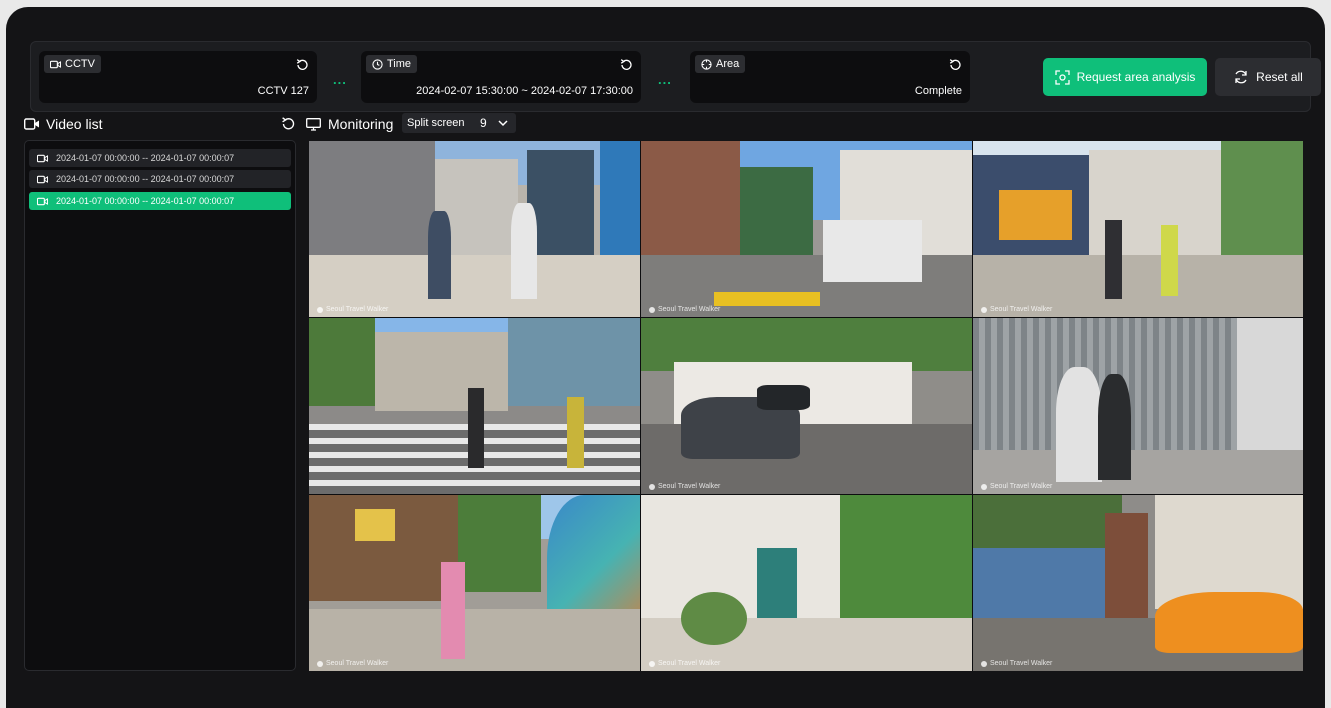 Image resolution: width=1331 pixels, height=708 pixels. I want to click on time-label: Time, so click(399, 64).